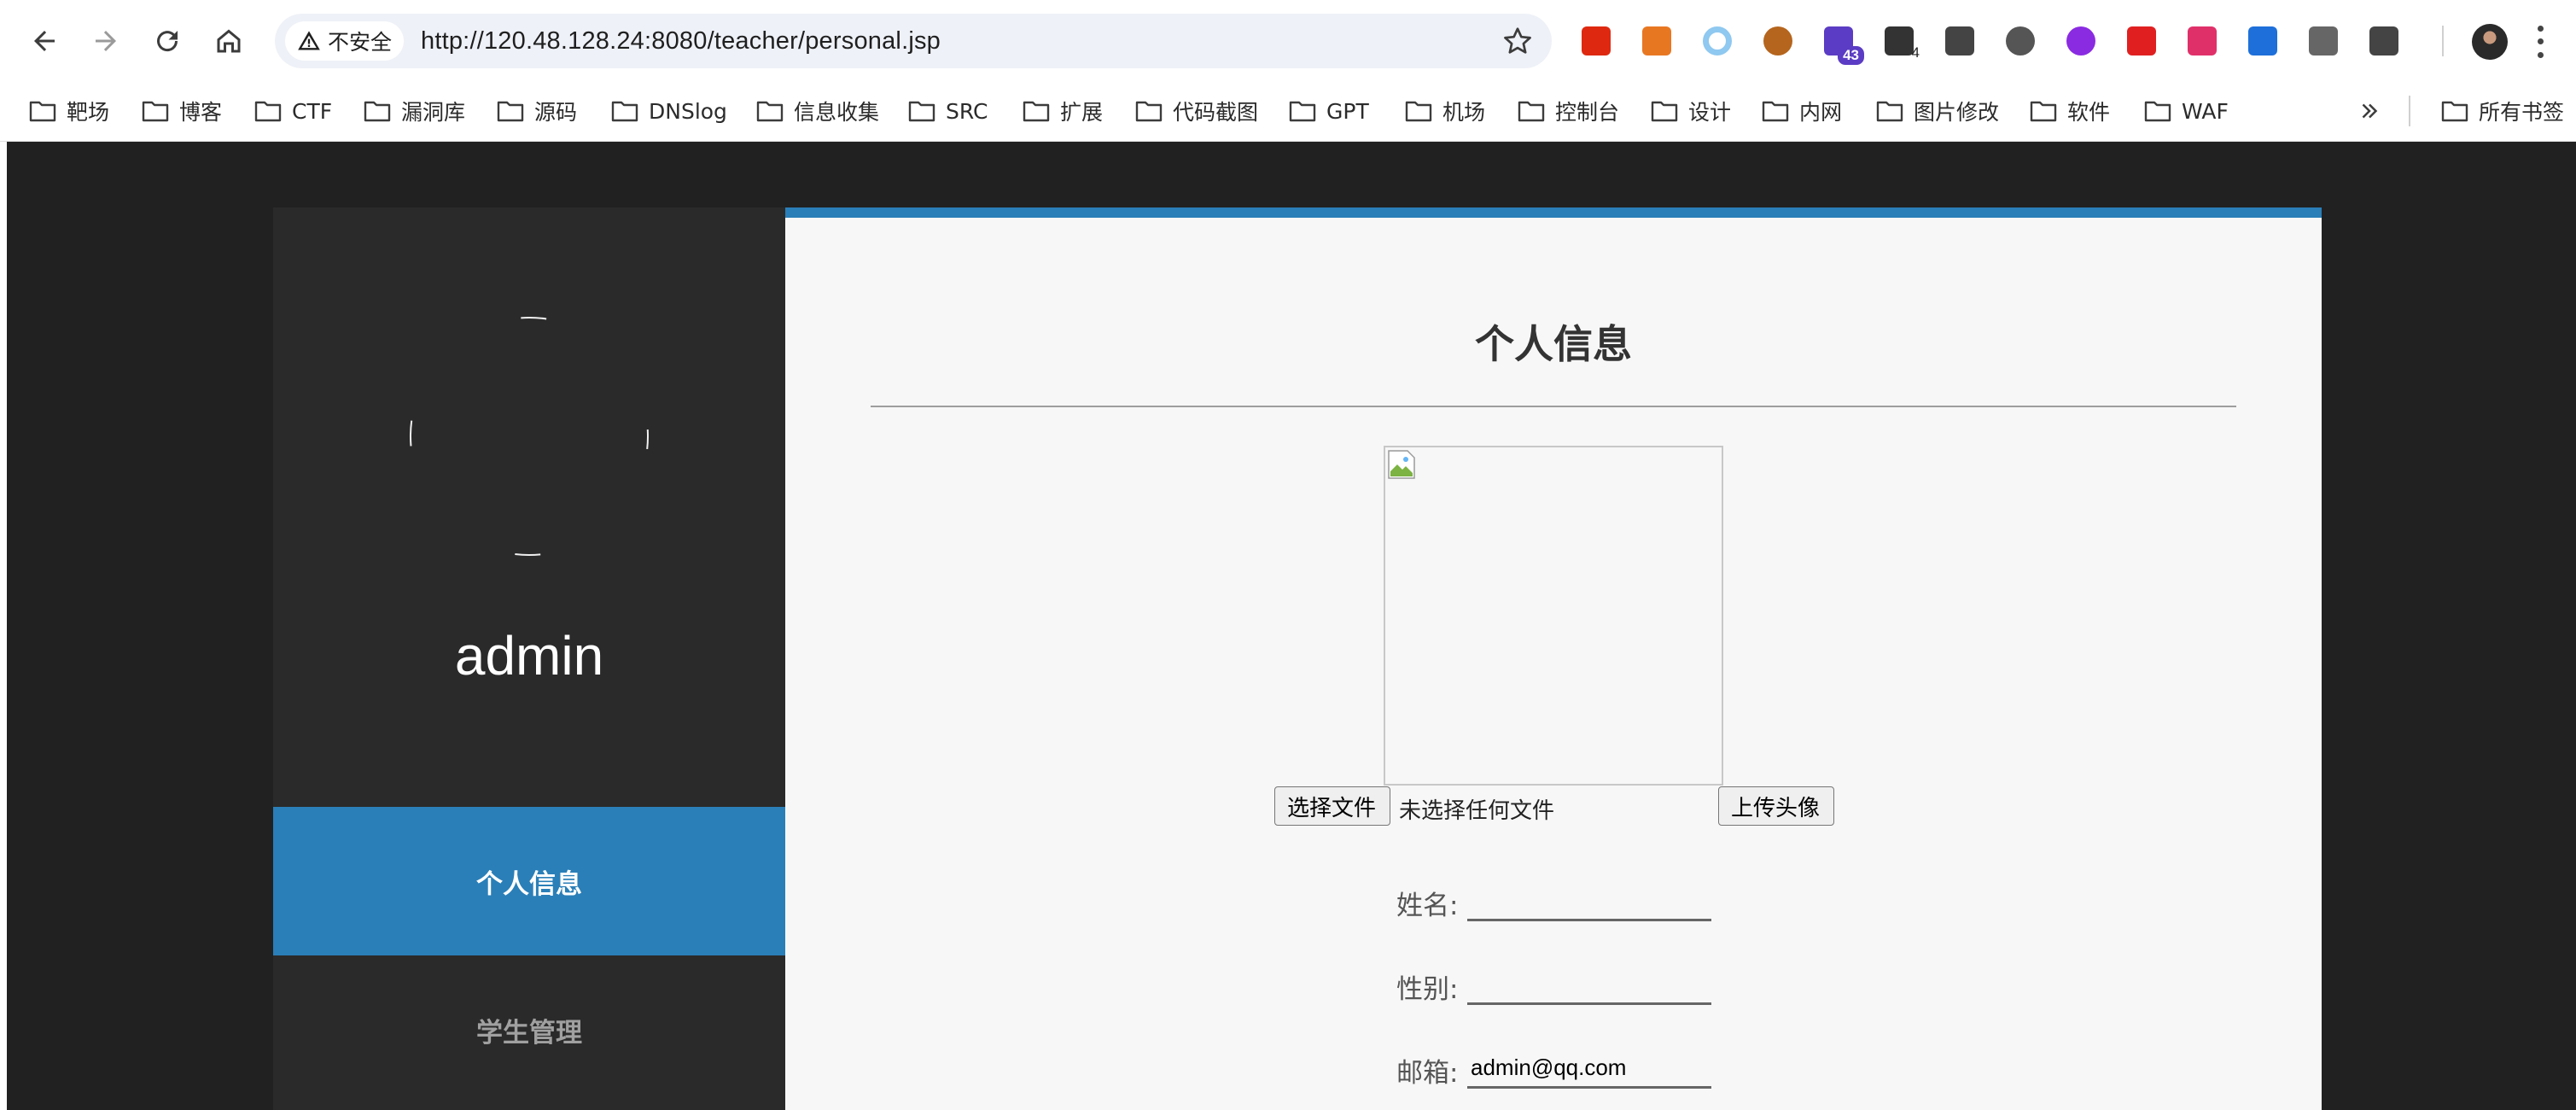 This screenshot has width=2576, height=1110. I want to click on reload-icon, so click(167, 41).